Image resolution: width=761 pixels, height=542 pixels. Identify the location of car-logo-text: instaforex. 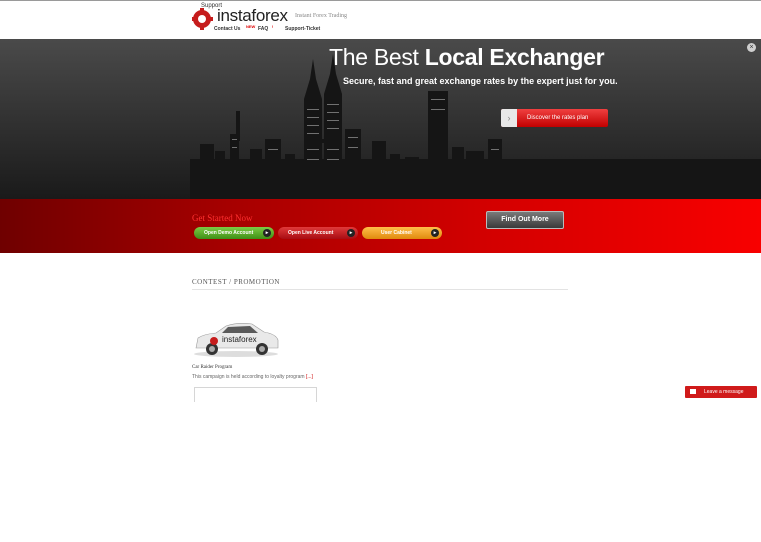
(239, 339).